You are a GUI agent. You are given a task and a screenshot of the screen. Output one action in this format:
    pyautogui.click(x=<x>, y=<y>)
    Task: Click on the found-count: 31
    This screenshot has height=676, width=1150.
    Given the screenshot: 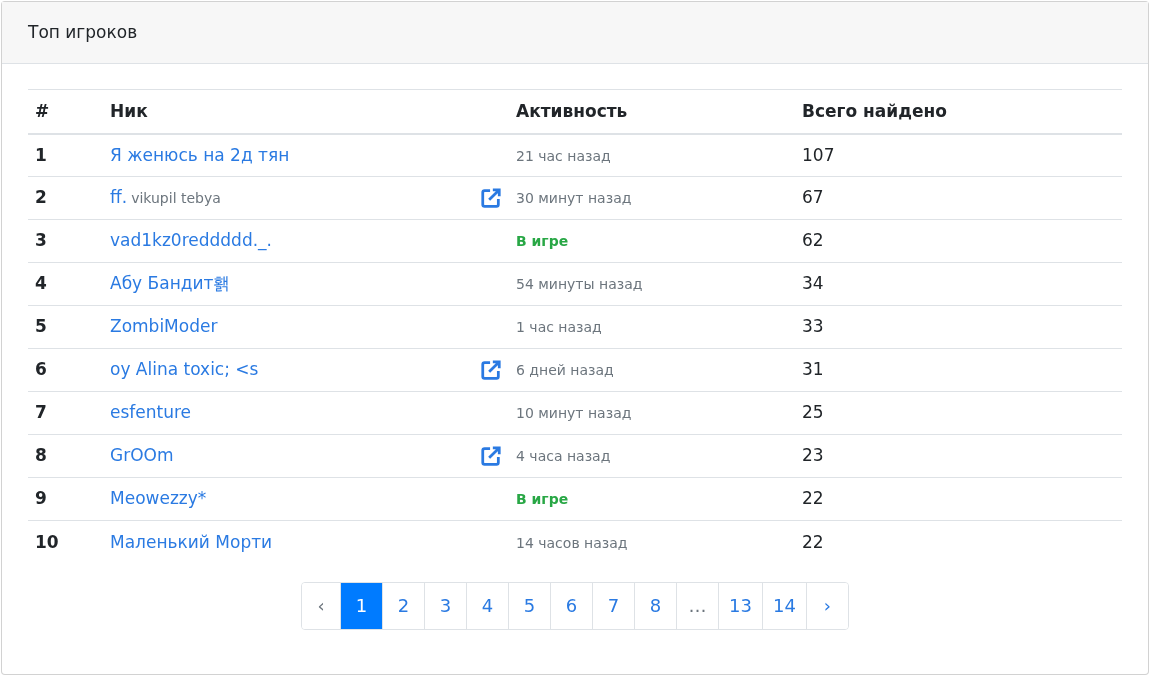 What is the action you would take?
    pyautogui.click(x=813, y=369)
    